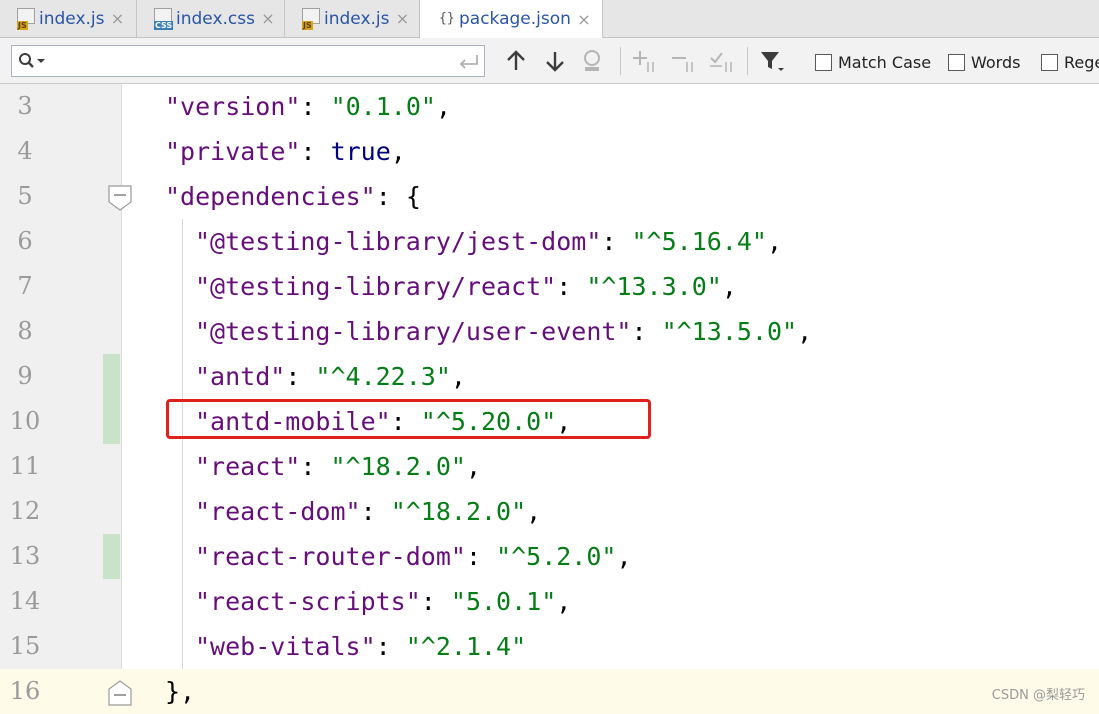 The image size is (1099, 714). What do you see at coordinates (556, 556) in the screenshot?
I see `json-string: "^5.2.0"` at bounding box center [556, 556].